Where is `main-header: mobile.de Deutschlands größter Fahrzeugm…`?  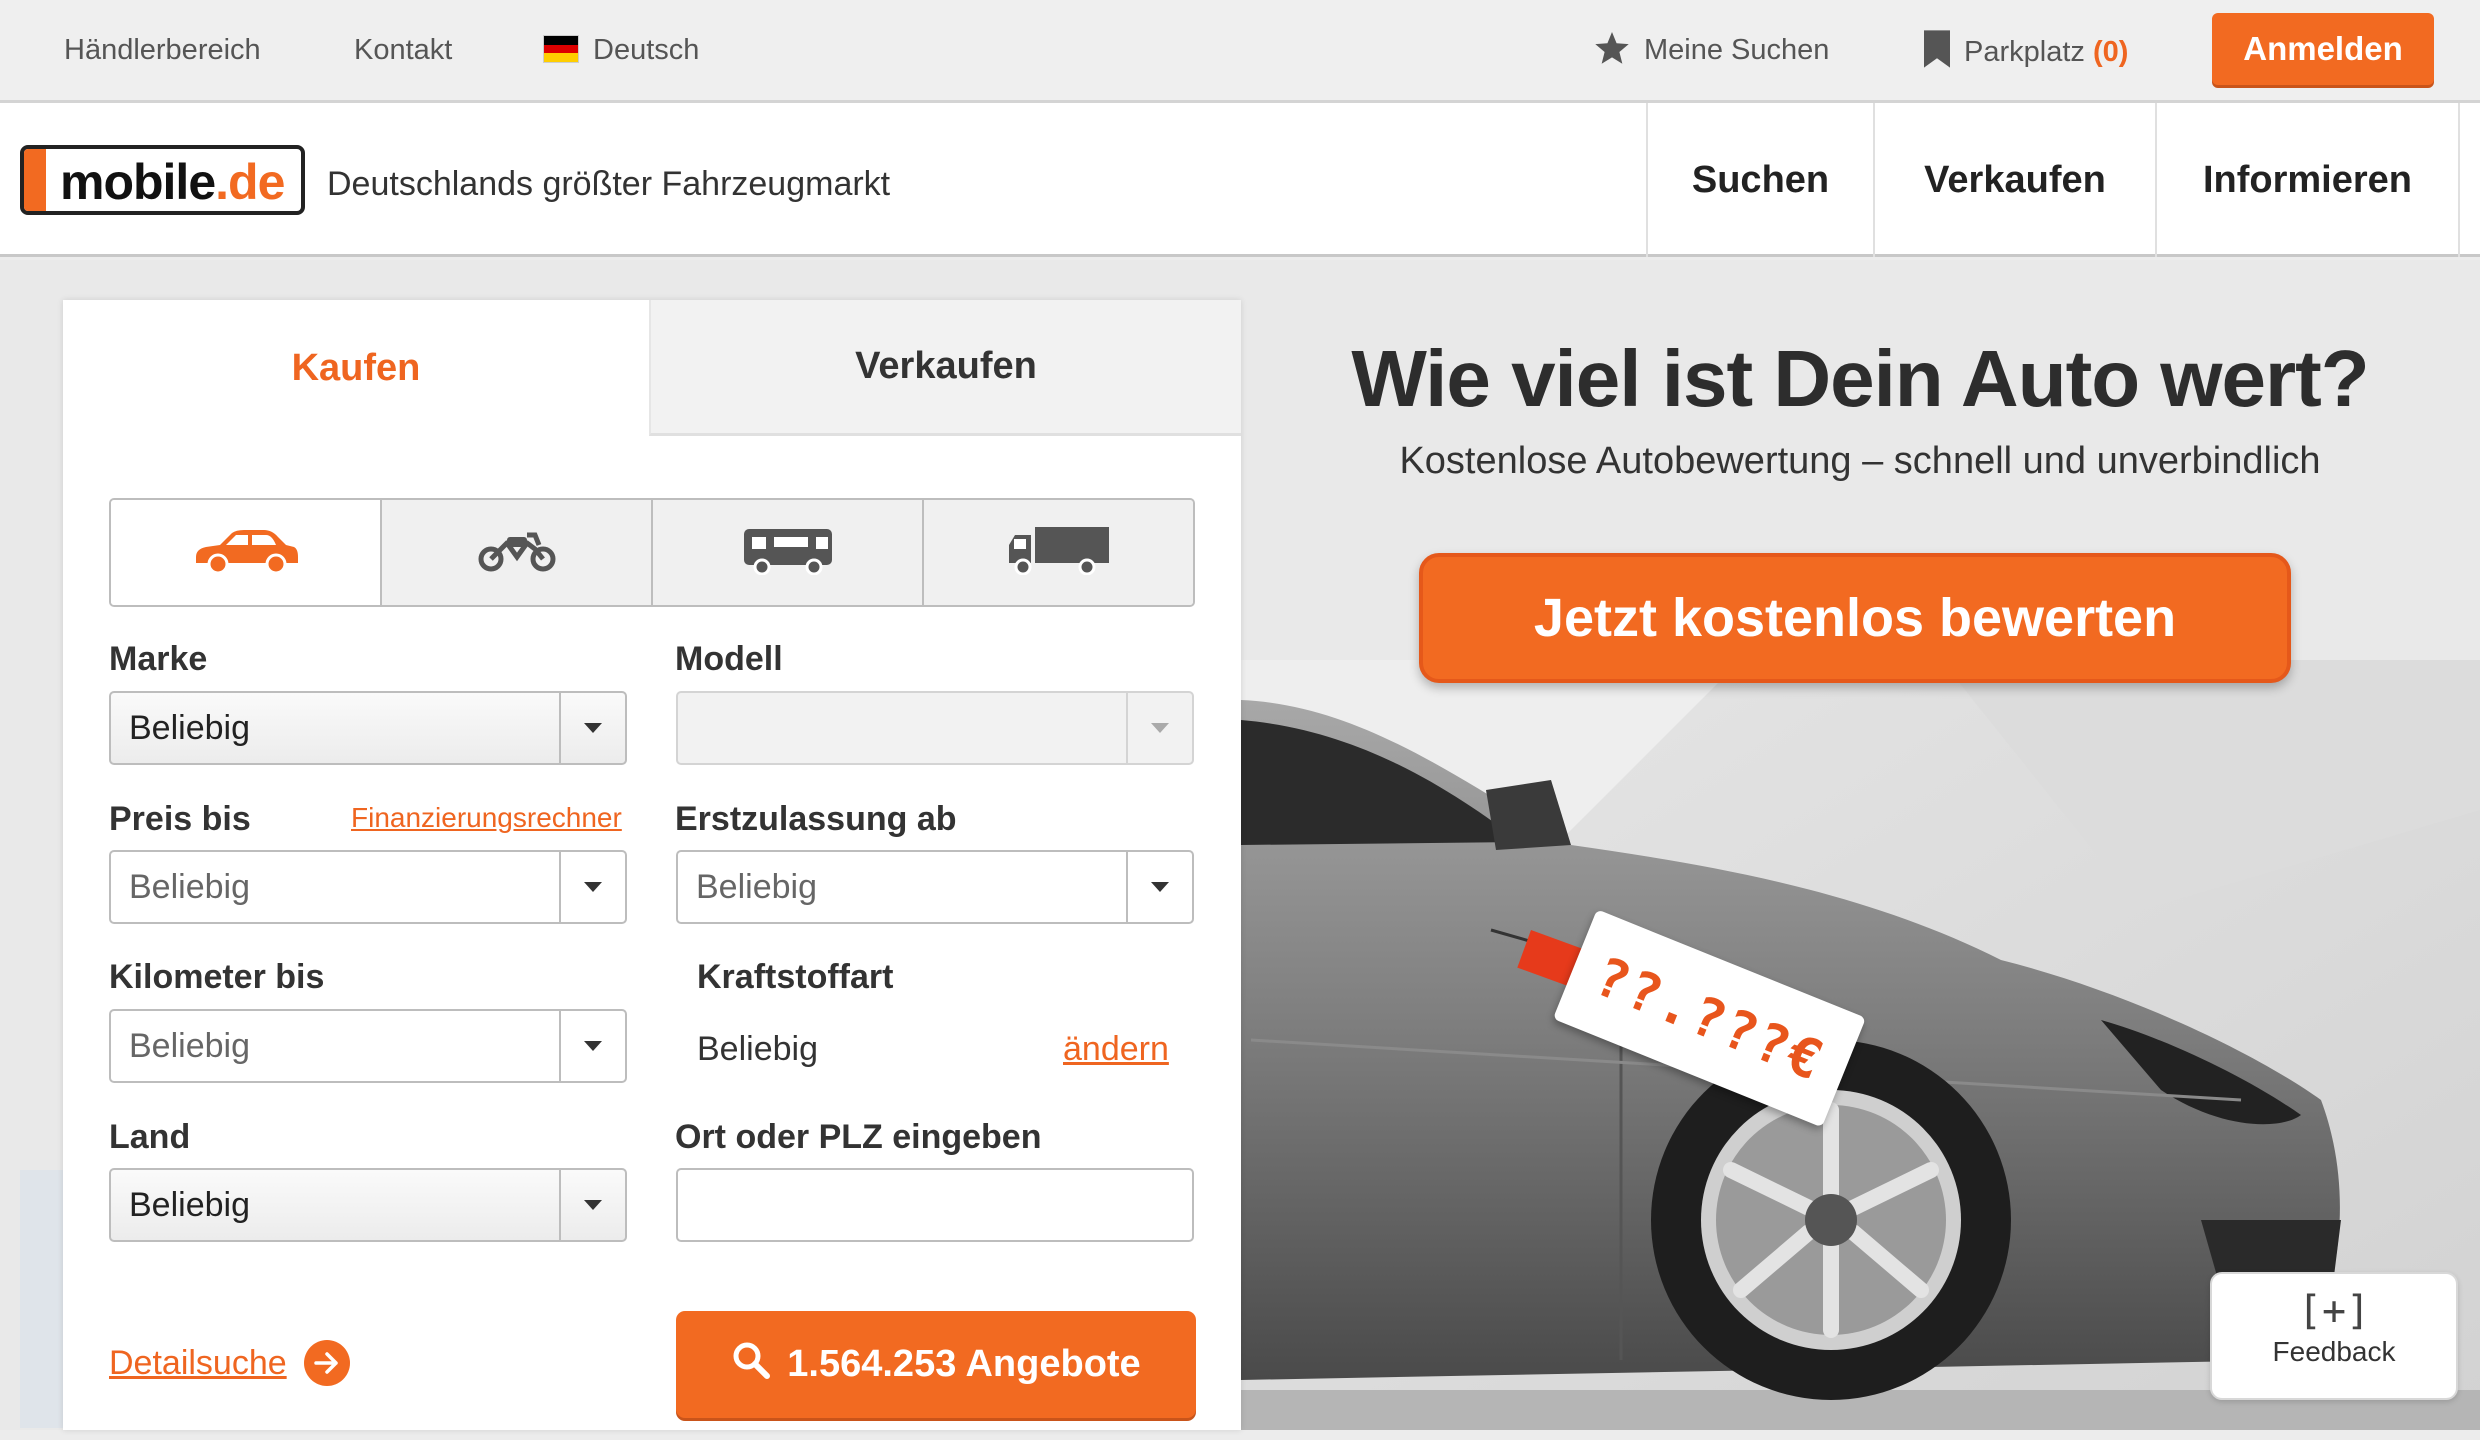 main-header: mobile.de Deutschlands größter Fahrzeugm… is located at coordinates (1240, 180).